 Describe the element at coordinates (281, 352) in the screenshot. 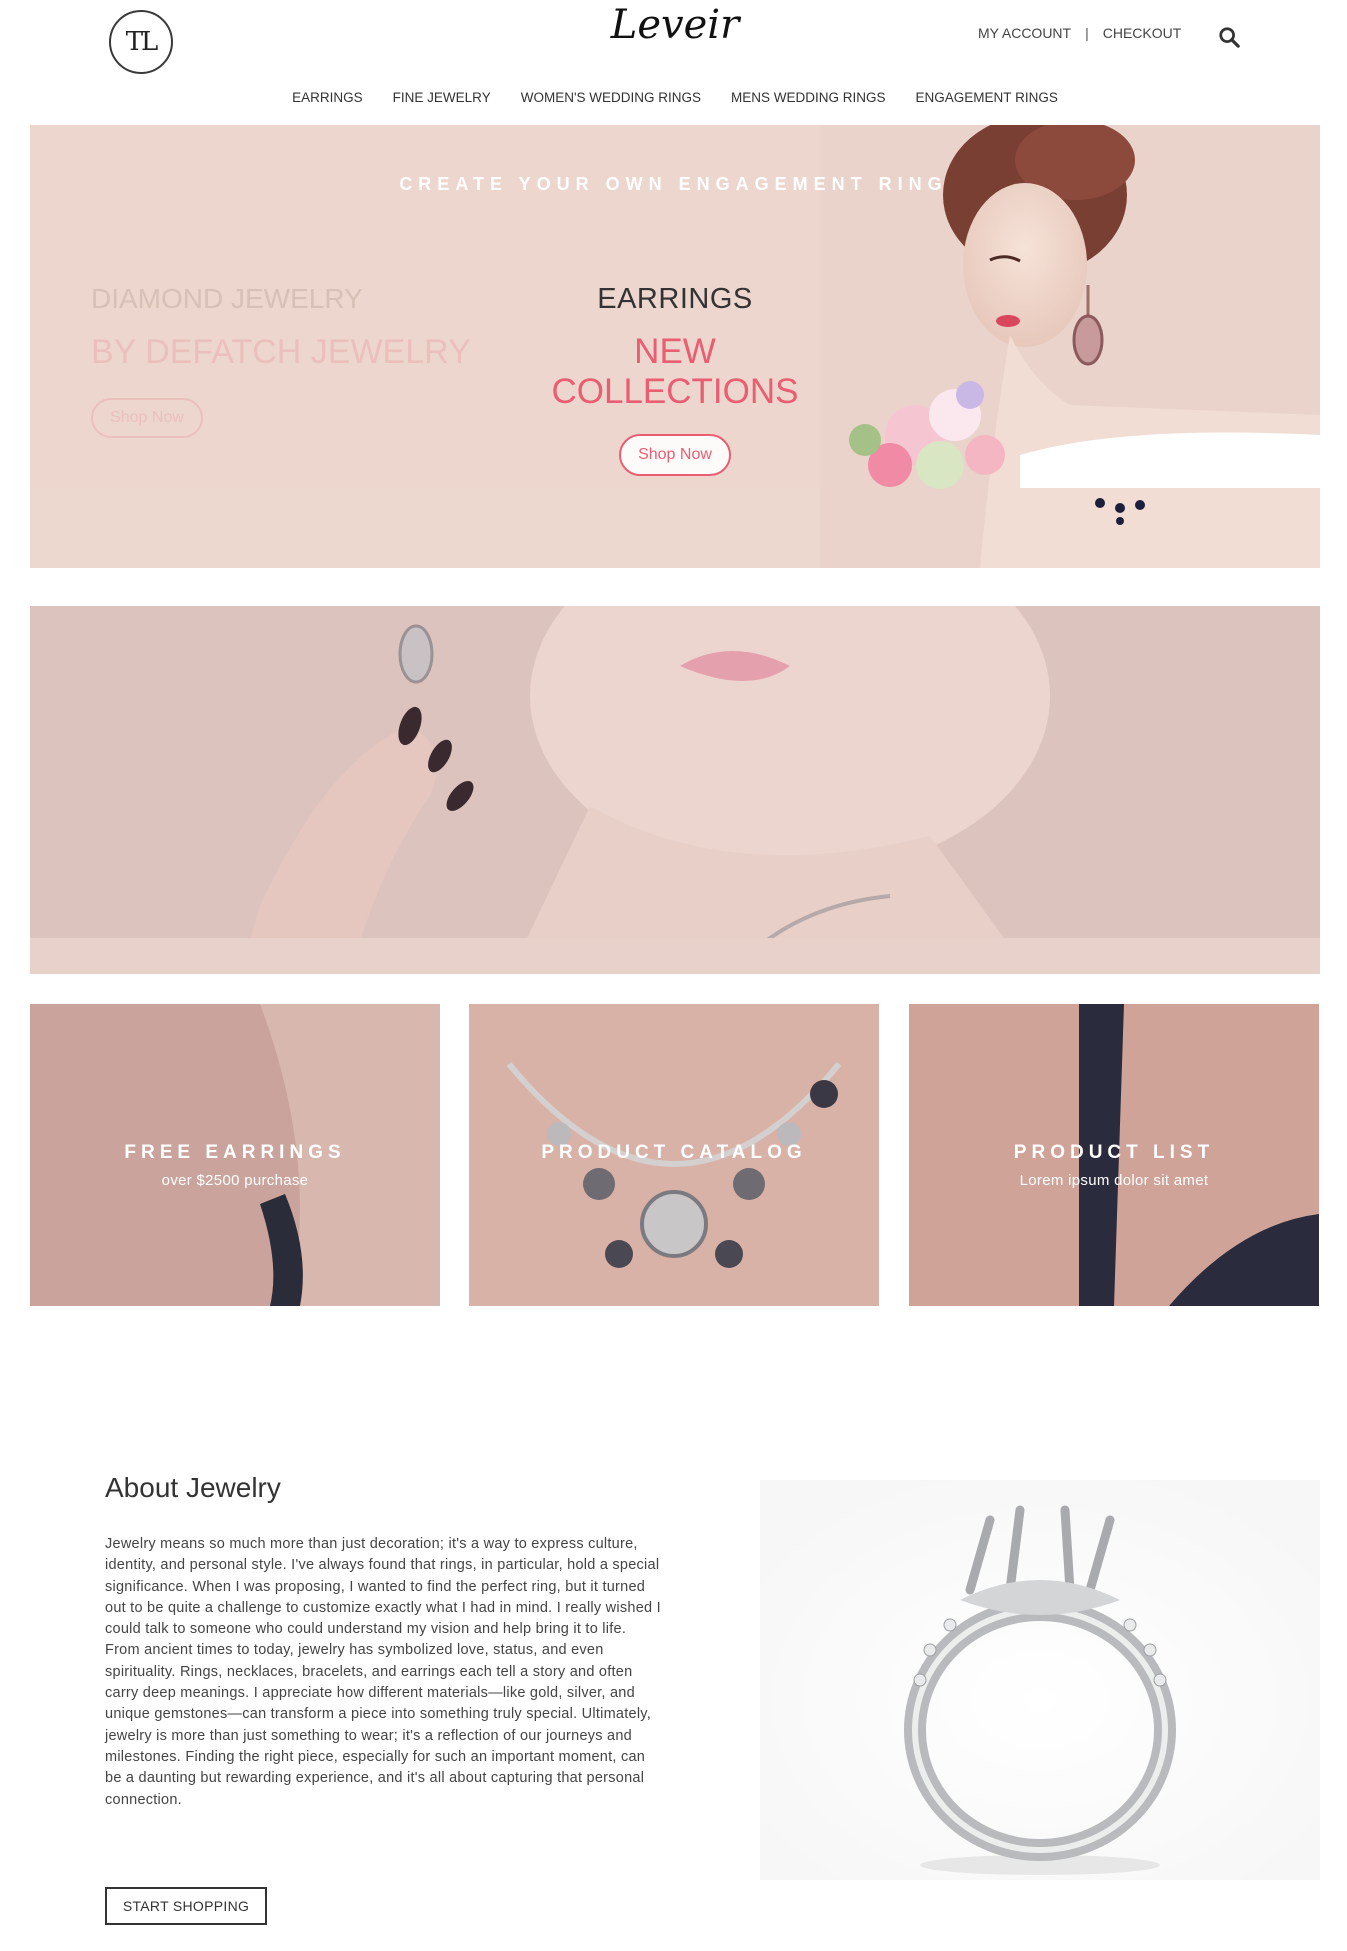

I see `ghost-subtitle: BY DEFATCH JEWELRY` at that location.